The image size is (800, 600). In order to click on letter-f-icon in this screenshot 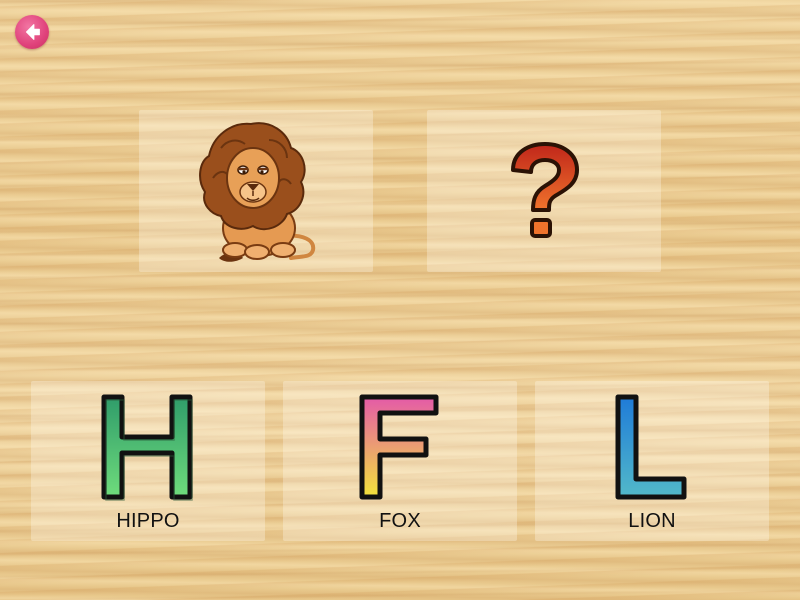, I will do `click(399, 447)`.